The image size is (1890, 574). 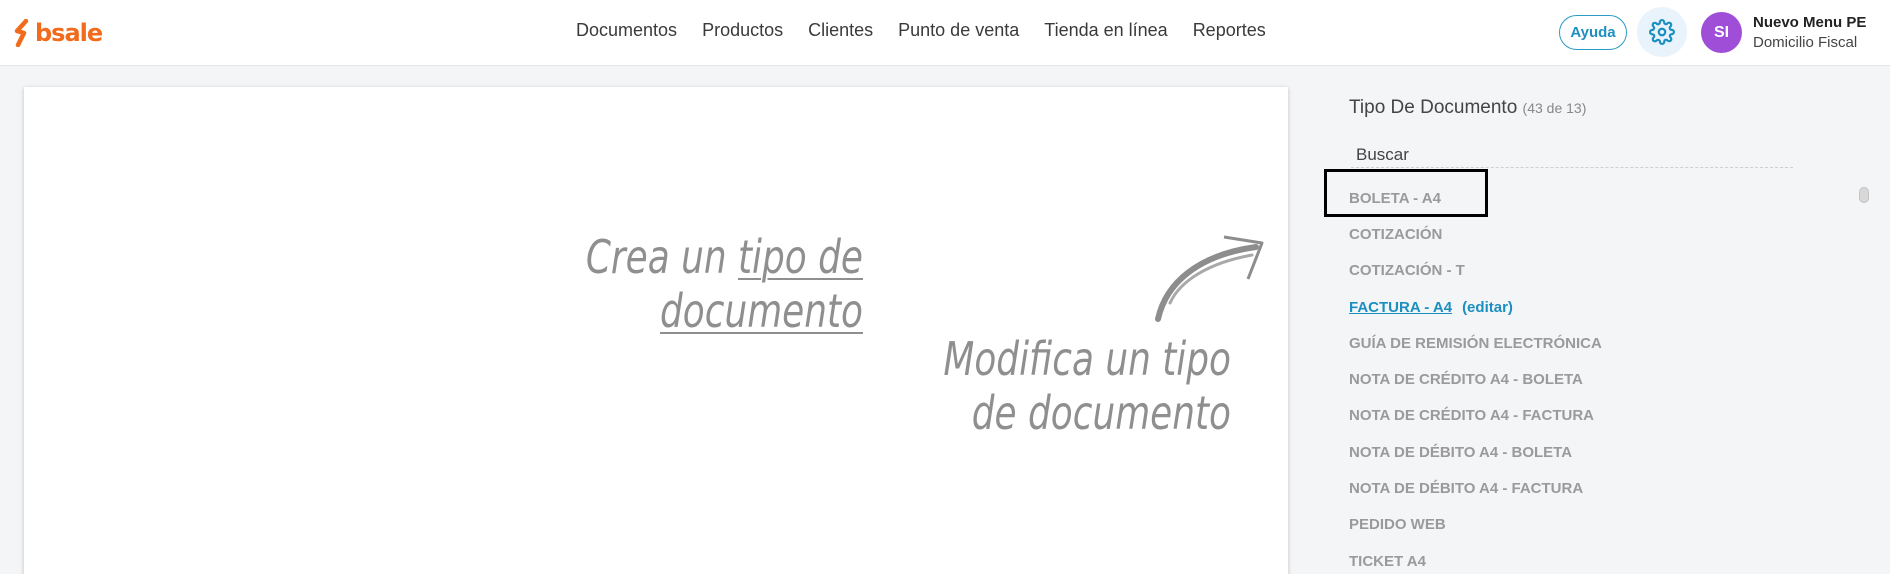 I want to click on highlight-box, so click(x=1406, y=193).